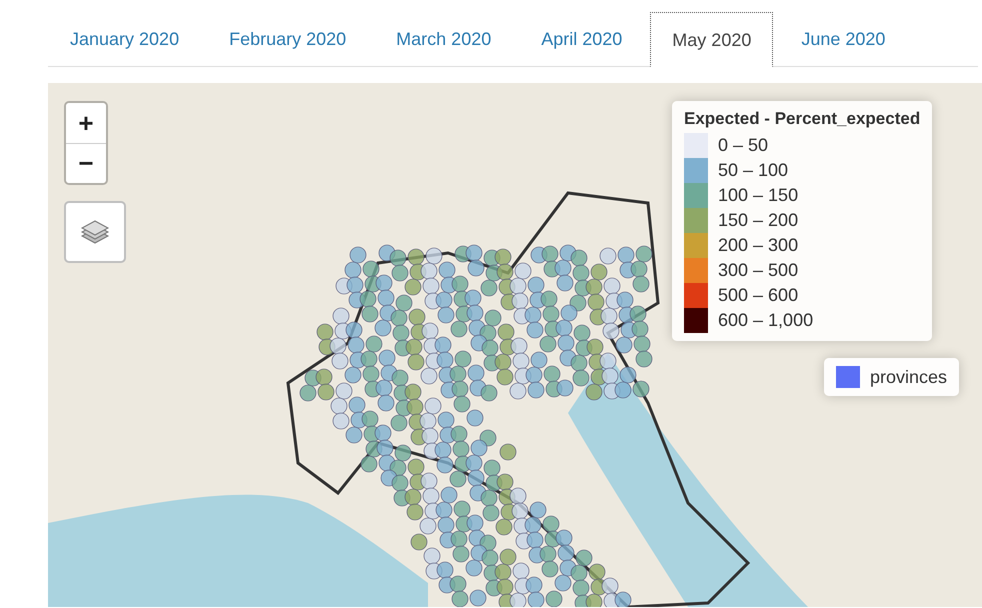 The height and width of the screenshot is (608, 982). Describe the element at coordinates (758, 270) in the screenshot. I see `legend-label: 300 – 500` at that location.